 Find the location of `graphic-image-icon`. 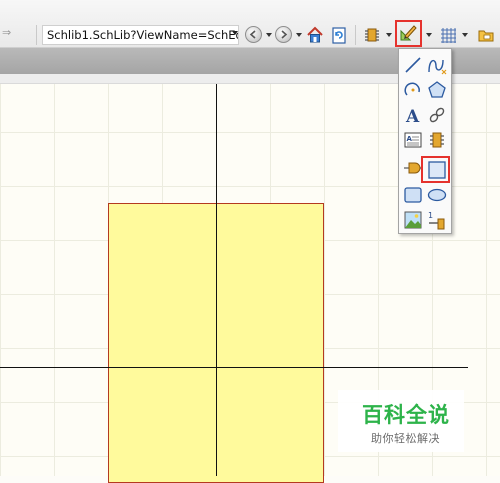

graphic-image-icon is located at coordinates (413, 220).